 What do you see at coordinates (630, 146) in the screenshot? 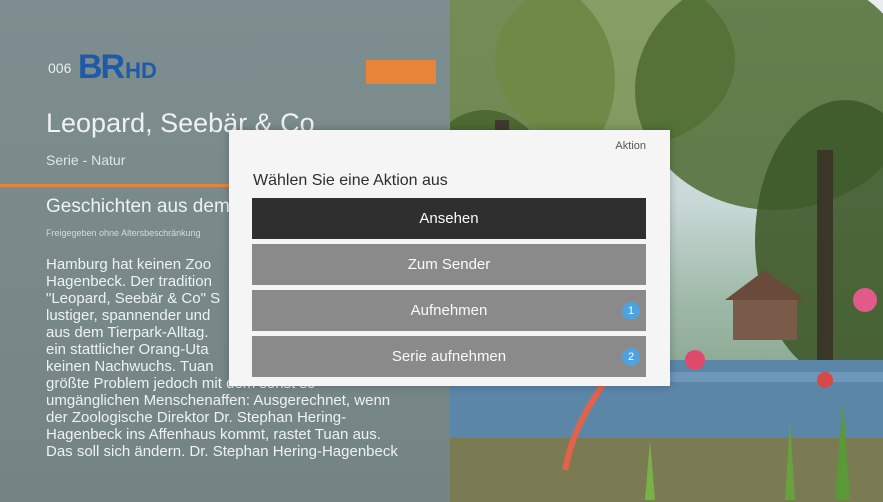
I see `dialog-label: Aktion` at bounding box center [630, 146].